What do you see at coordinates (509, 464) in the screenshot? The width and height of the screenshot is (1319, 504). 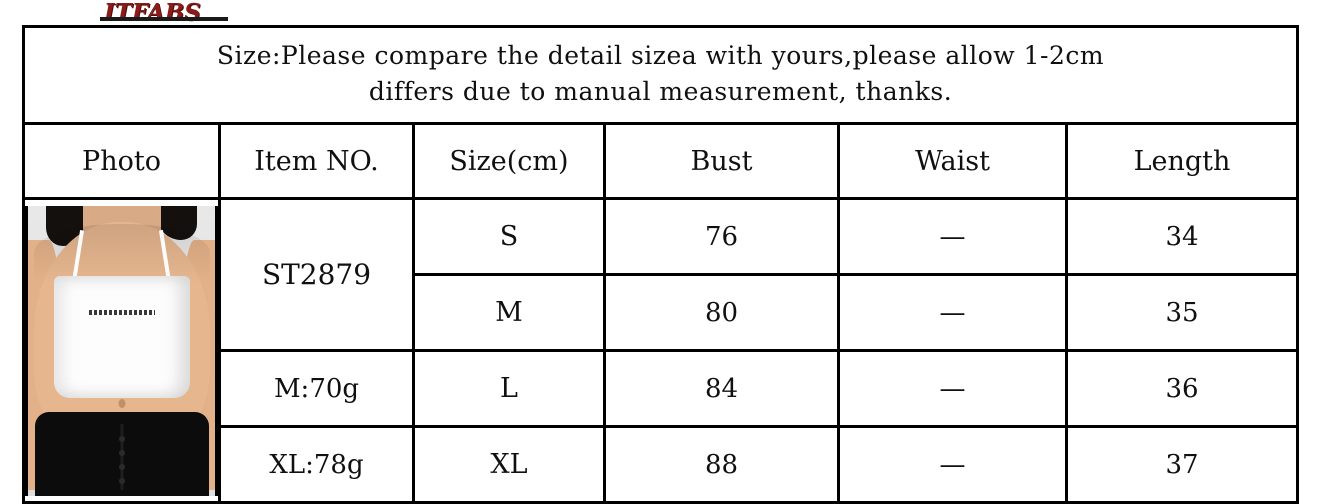 I see `cell-size: XL` at bounding box center [509, 464].